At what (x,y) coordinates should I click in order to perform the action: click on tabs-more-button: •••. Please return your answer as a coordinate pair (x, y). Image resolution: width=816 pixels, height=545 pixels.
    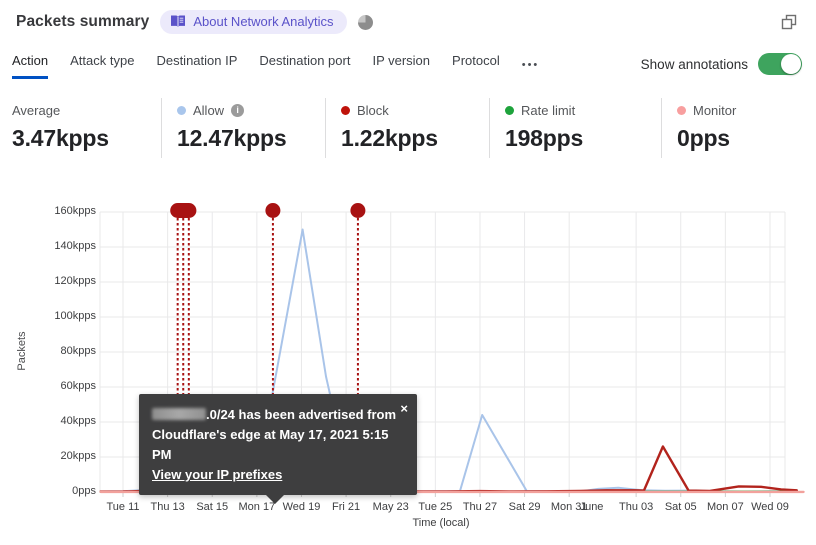
    Looking at the image, I should click on (531, 69).